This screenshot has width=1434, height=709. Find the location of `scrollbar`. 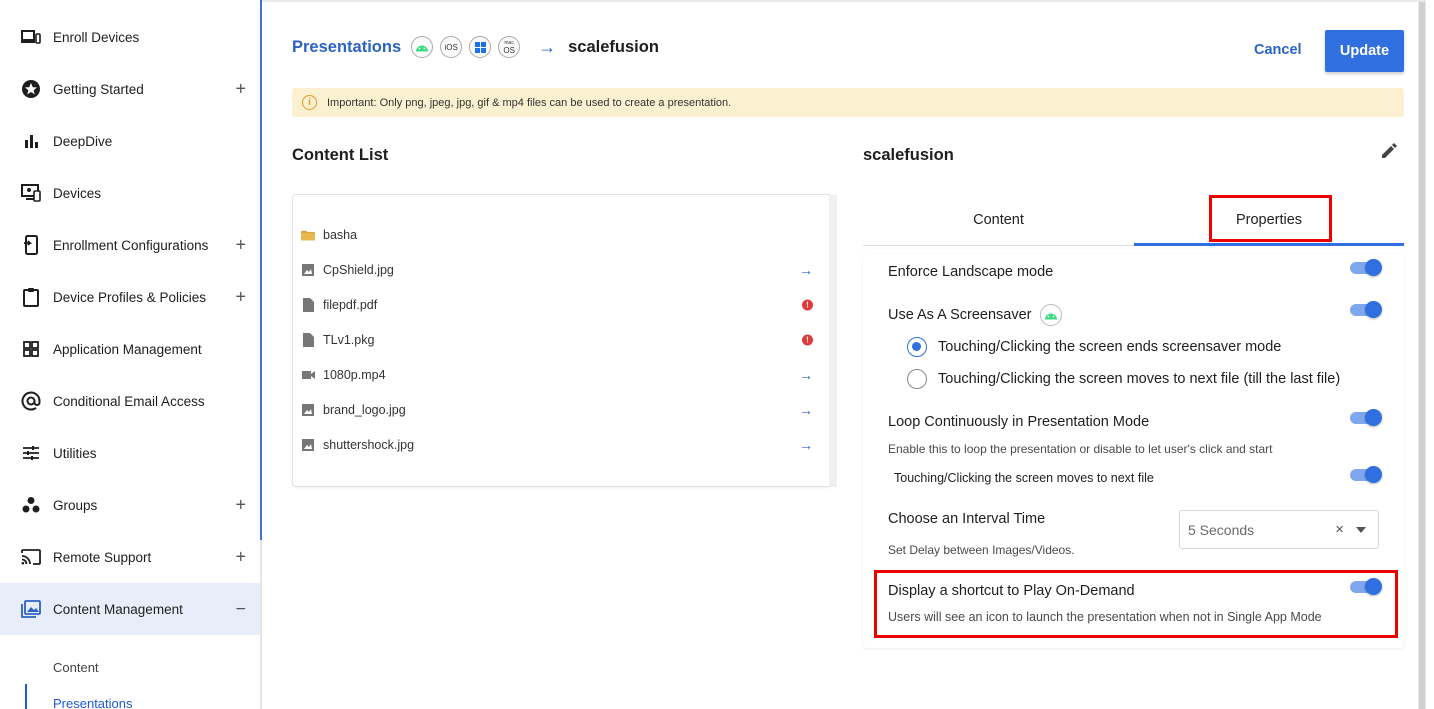

scrollbar is located at coordinates (1422, 355).